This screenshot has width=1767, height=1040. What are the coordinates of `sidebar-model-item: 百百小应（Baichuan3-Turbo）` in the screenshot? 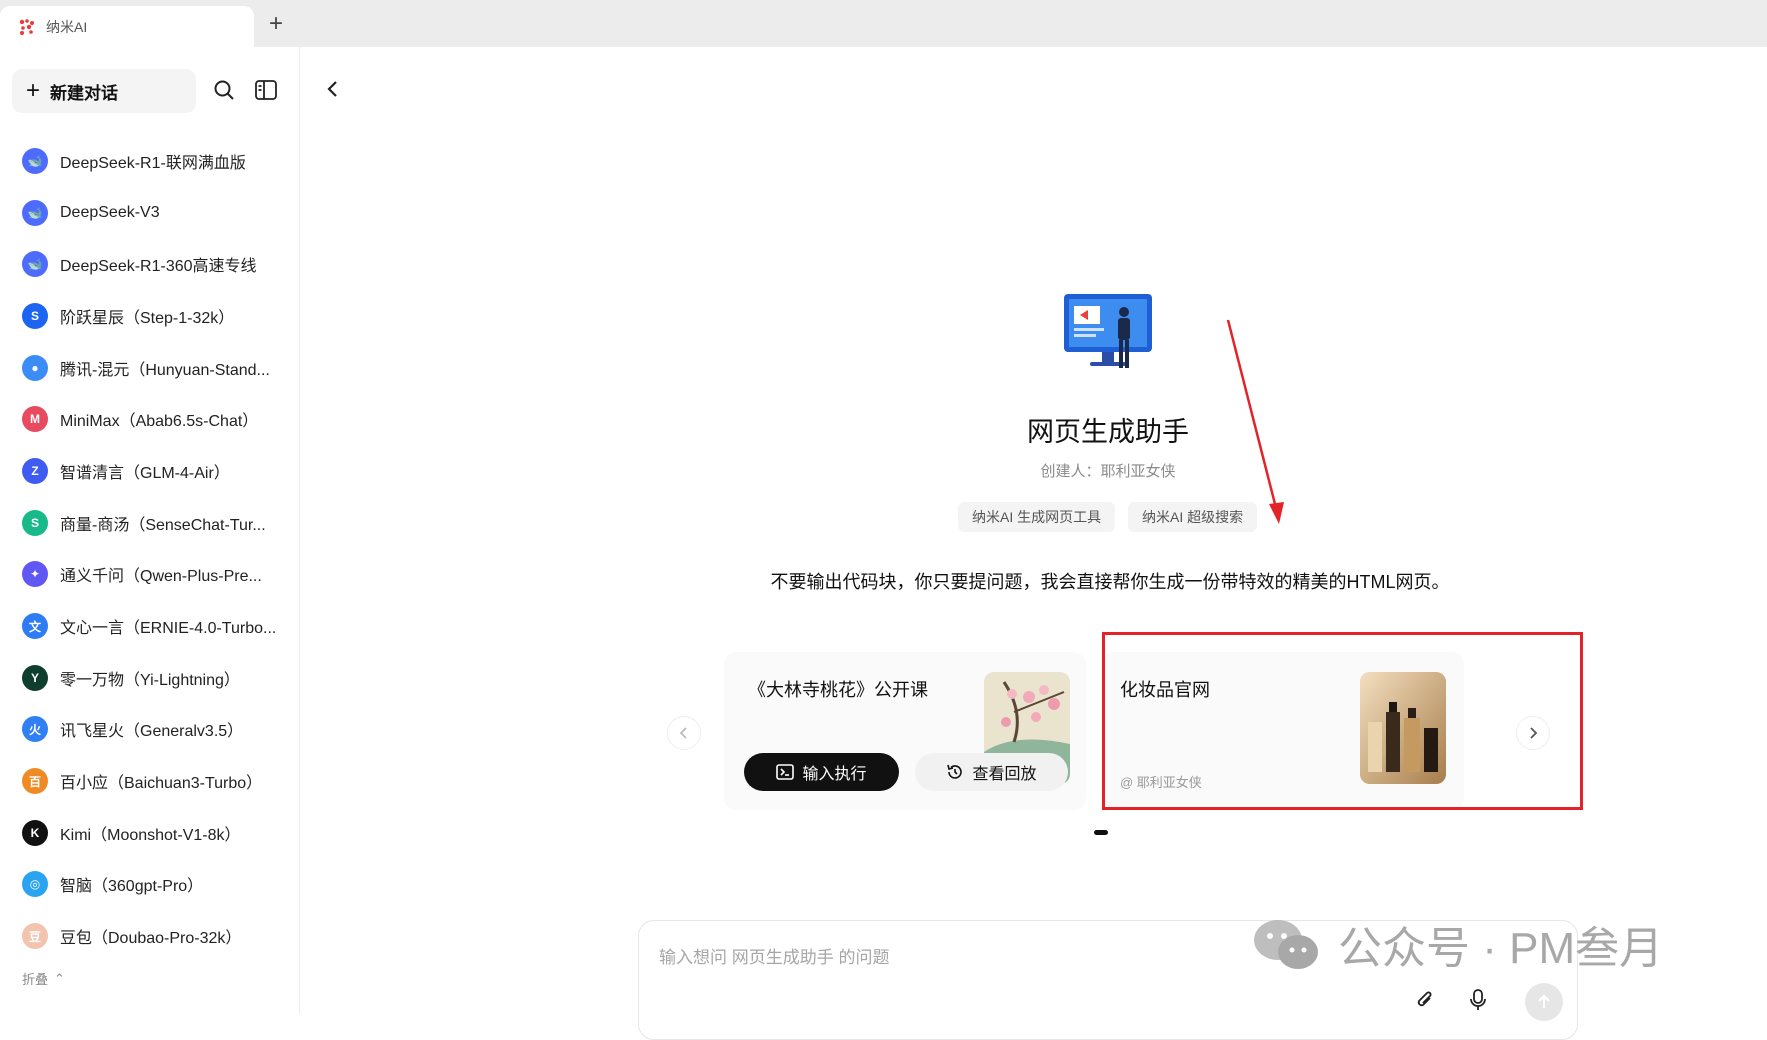 It's located at (149, 781).